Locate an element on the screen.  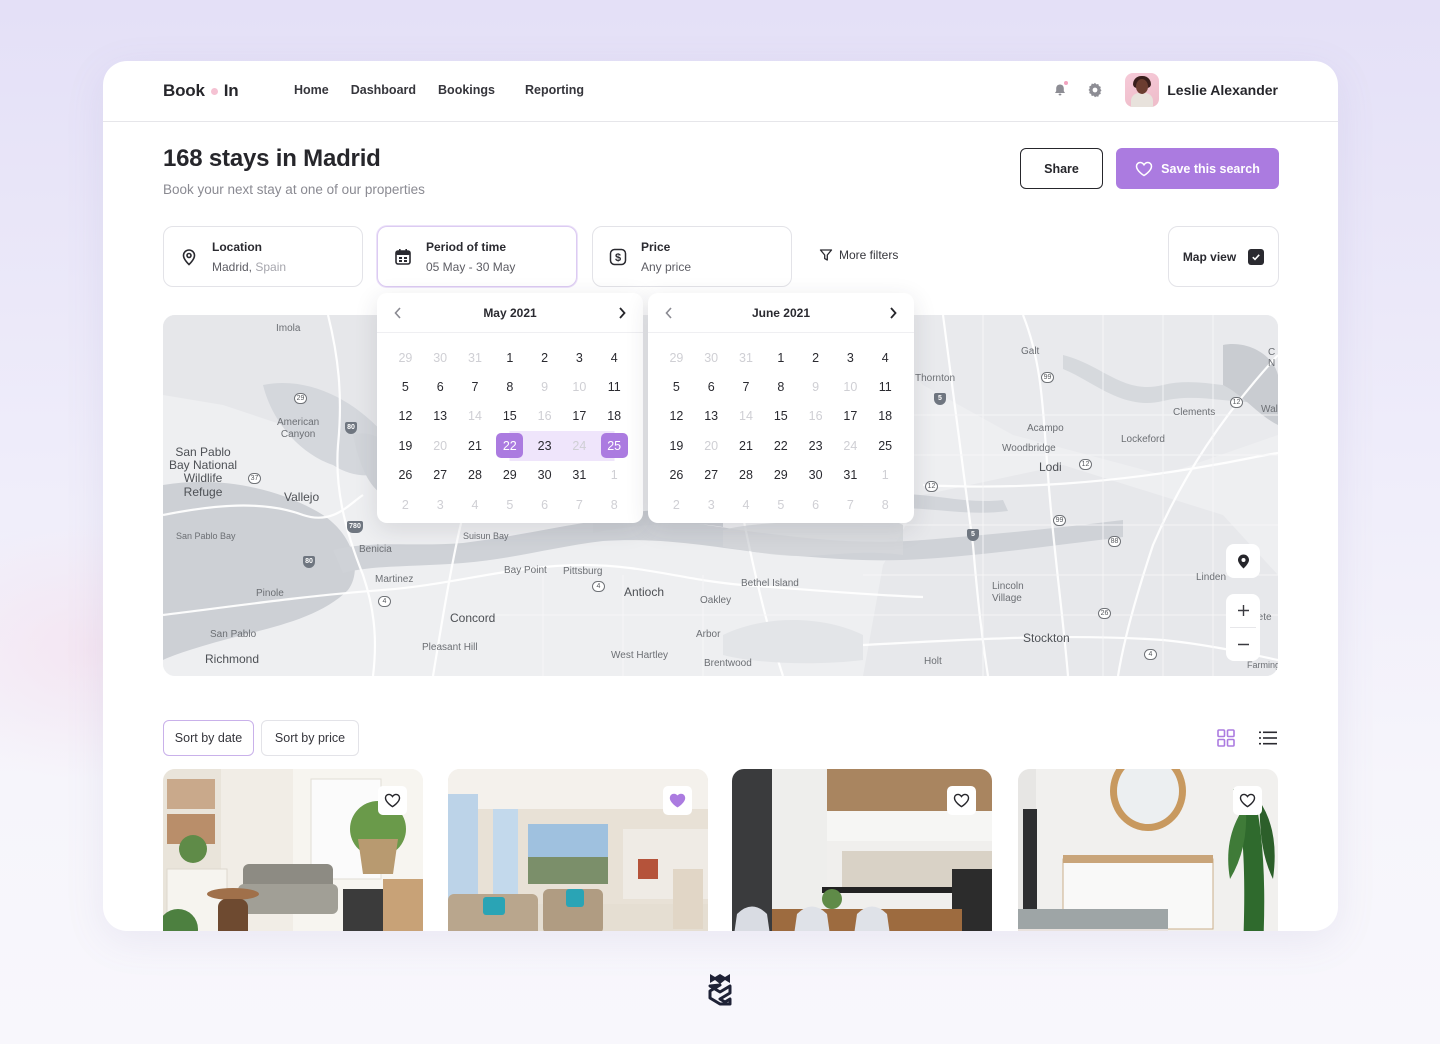
settings-button is located at coordinates (1095, 90).